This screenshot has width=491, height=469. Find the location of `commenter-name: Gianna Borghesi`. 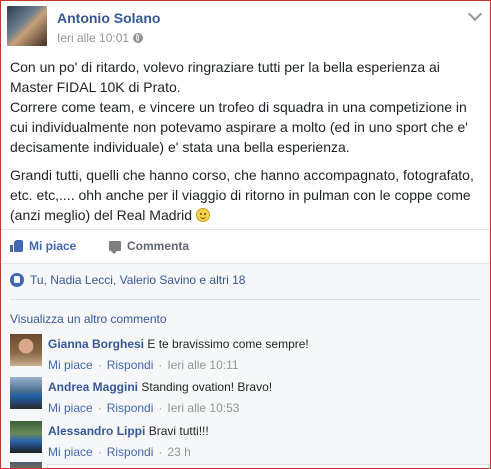

commenter-name: Gianna Borghesi is located at coordinates (96, 344).